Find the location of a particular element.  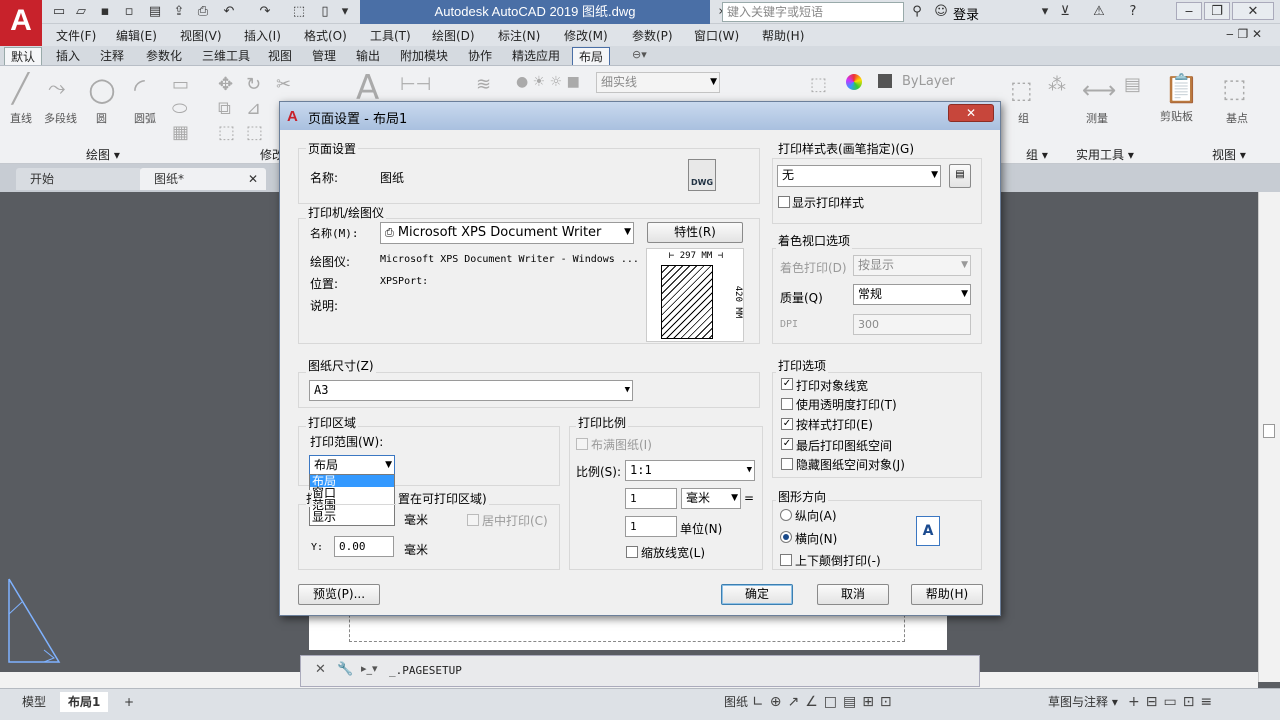

ribbon-tab-featured-apps: 精选应用 is located at coordinates (536, 56).